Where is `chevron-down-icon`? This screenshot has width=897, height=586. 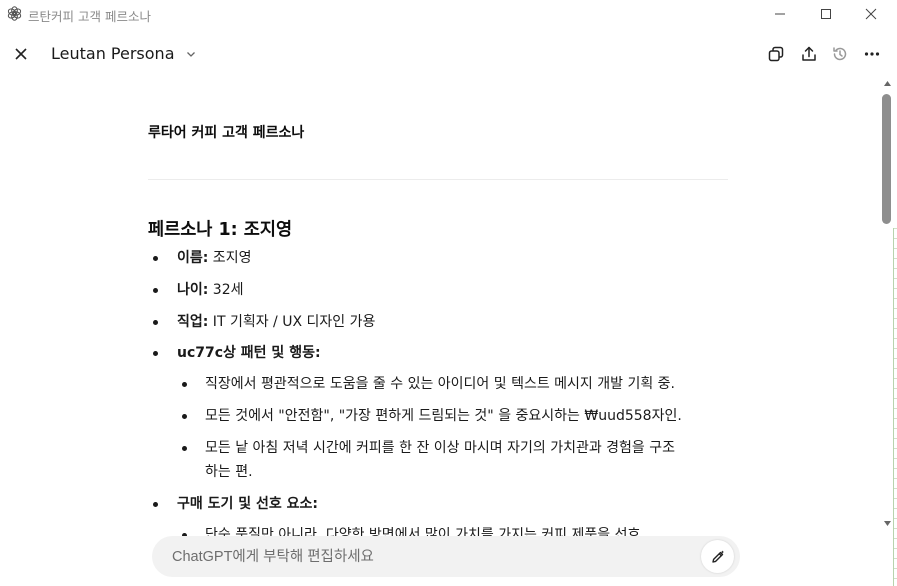 chevron-down-icon is located at coordinates (190, 54).